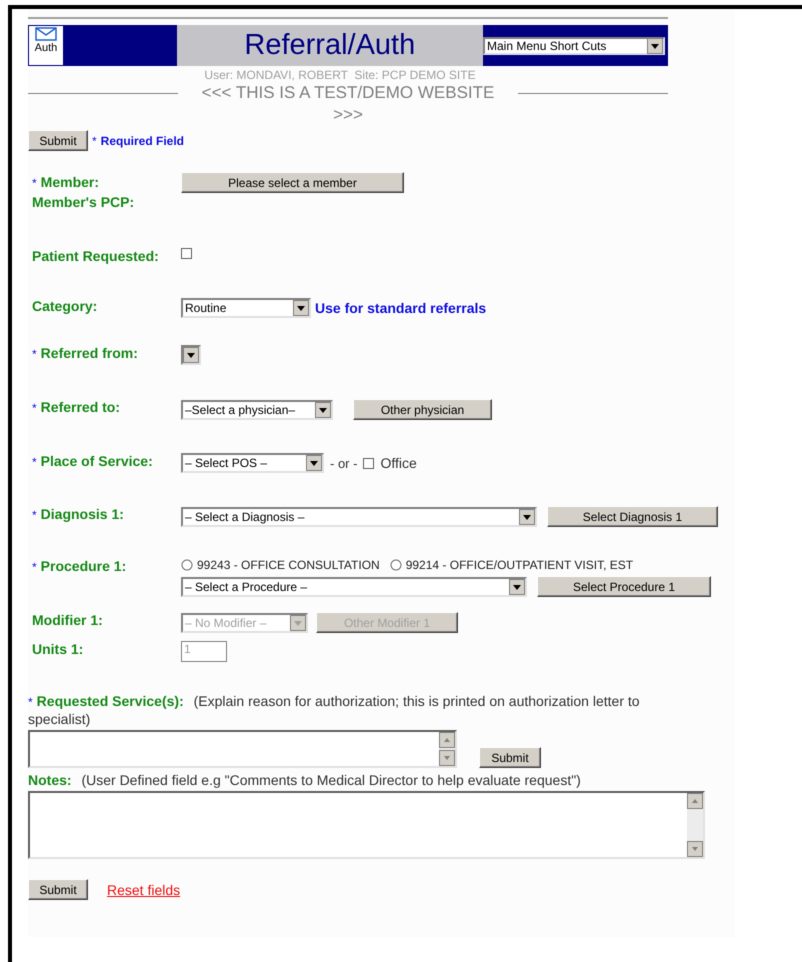 The width and height of the screenshot is (802, 962). What do you see at coordinates (334, 710) in the screenshot?
I see `field-description: * Requested Service(s): (Explain reason for authorization; this is printed on authorization letter to specialist)` at bounding box center [334, 710].